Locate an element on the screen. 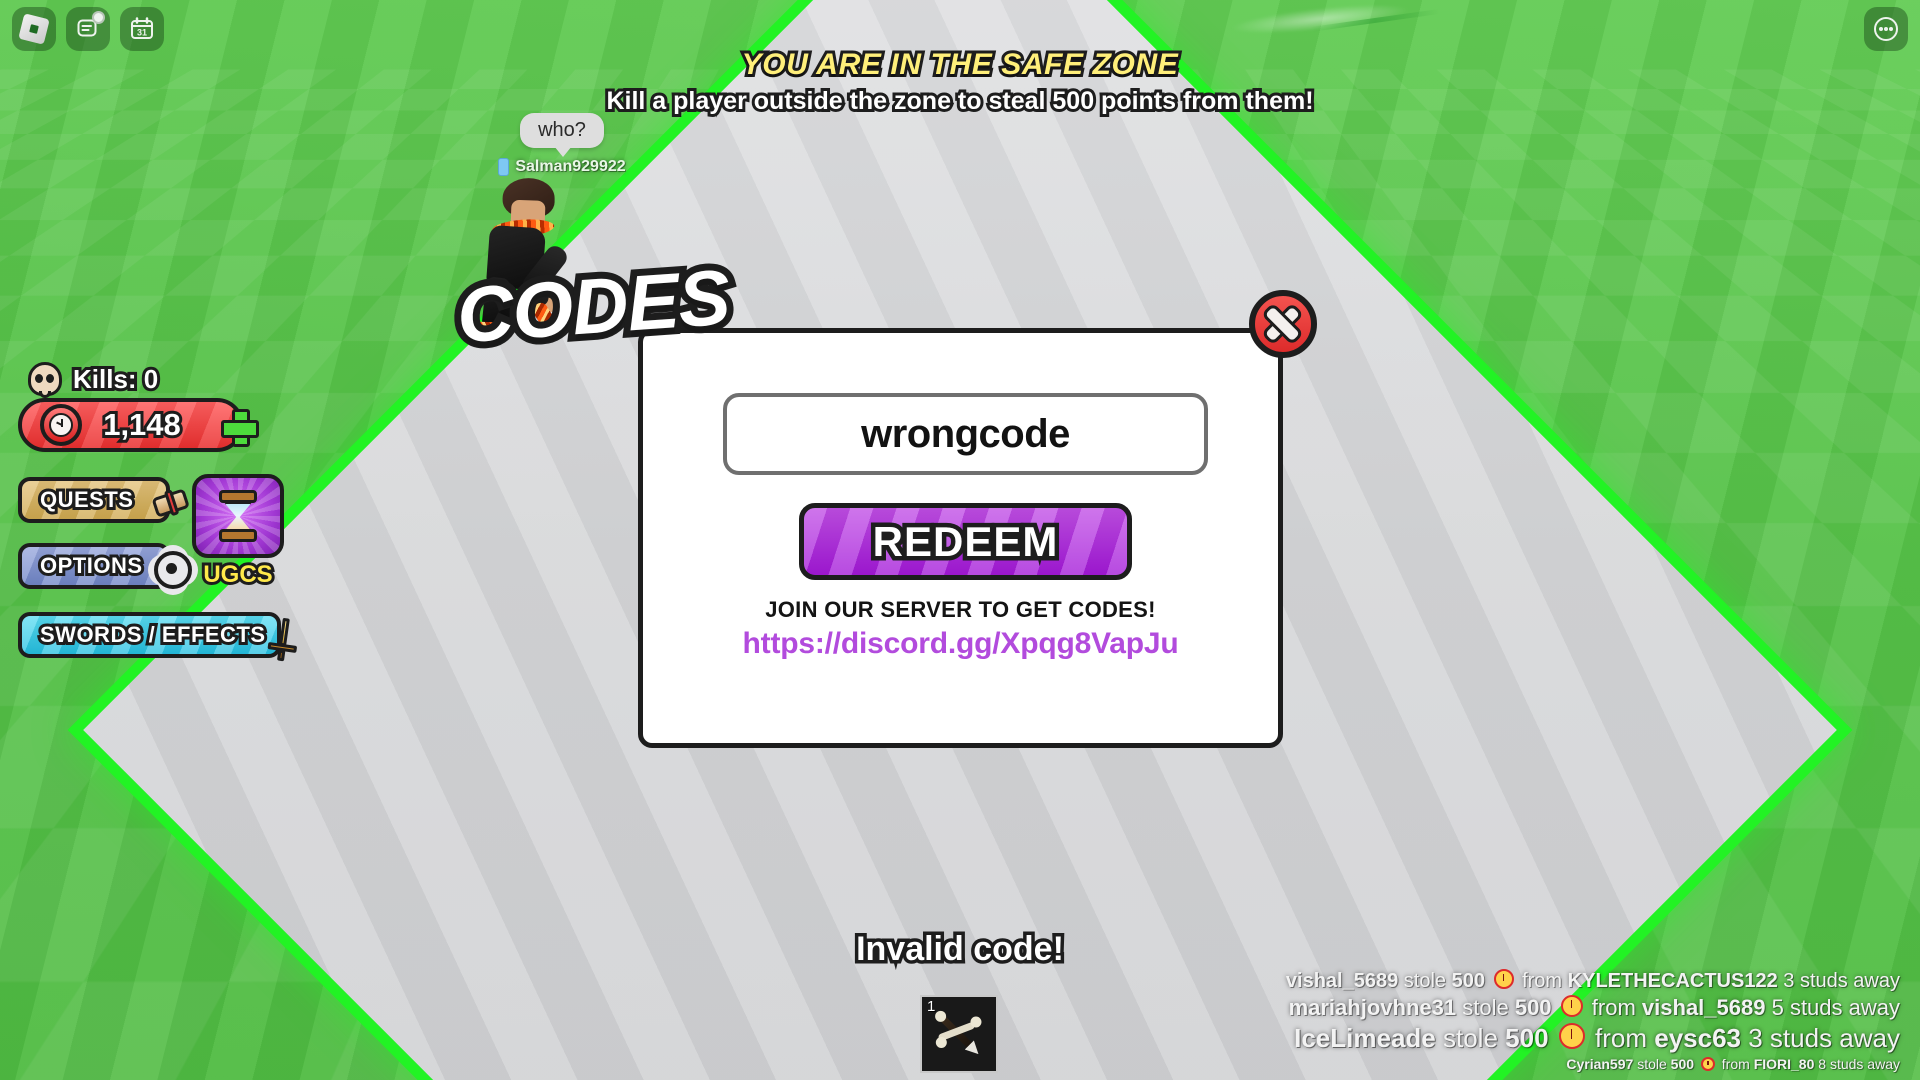  feed-victim: vishal_5689 is located at coordinates (1703, 1007).